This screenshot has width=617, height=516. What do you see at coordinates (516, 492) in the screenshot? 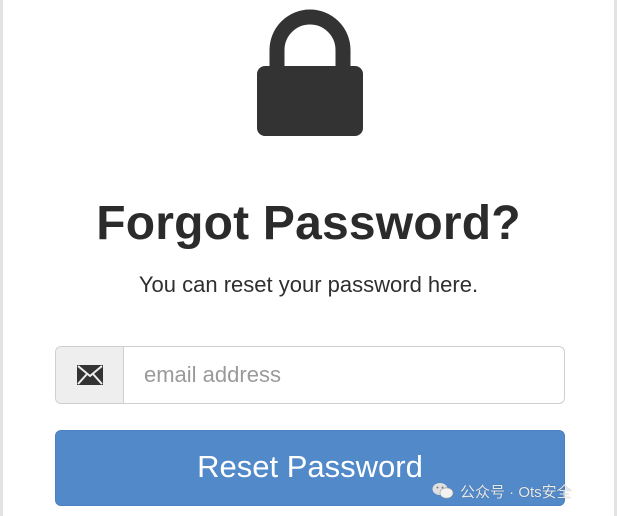
I see `watermark-text: 公众号 · Ots安全` at bounding box center [516, 492].